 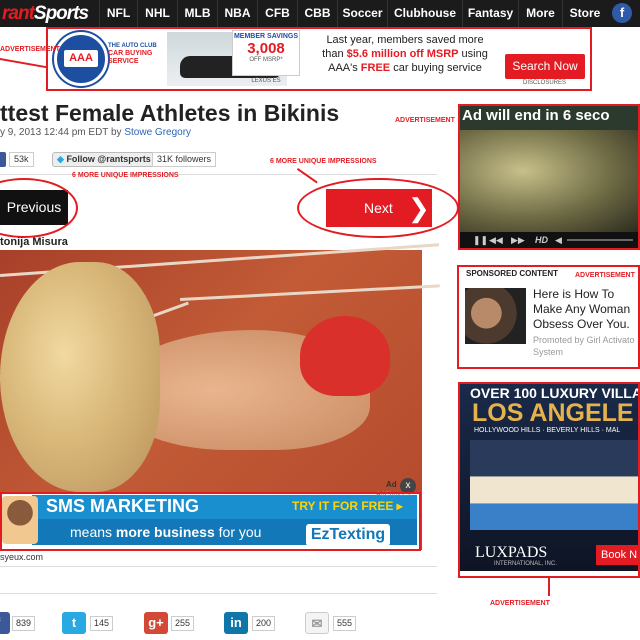 What do you see at coordinates (60, 159) in the screenshot?
I see `twitter-bird-icon: ◆` at bounding box center [60, 159].